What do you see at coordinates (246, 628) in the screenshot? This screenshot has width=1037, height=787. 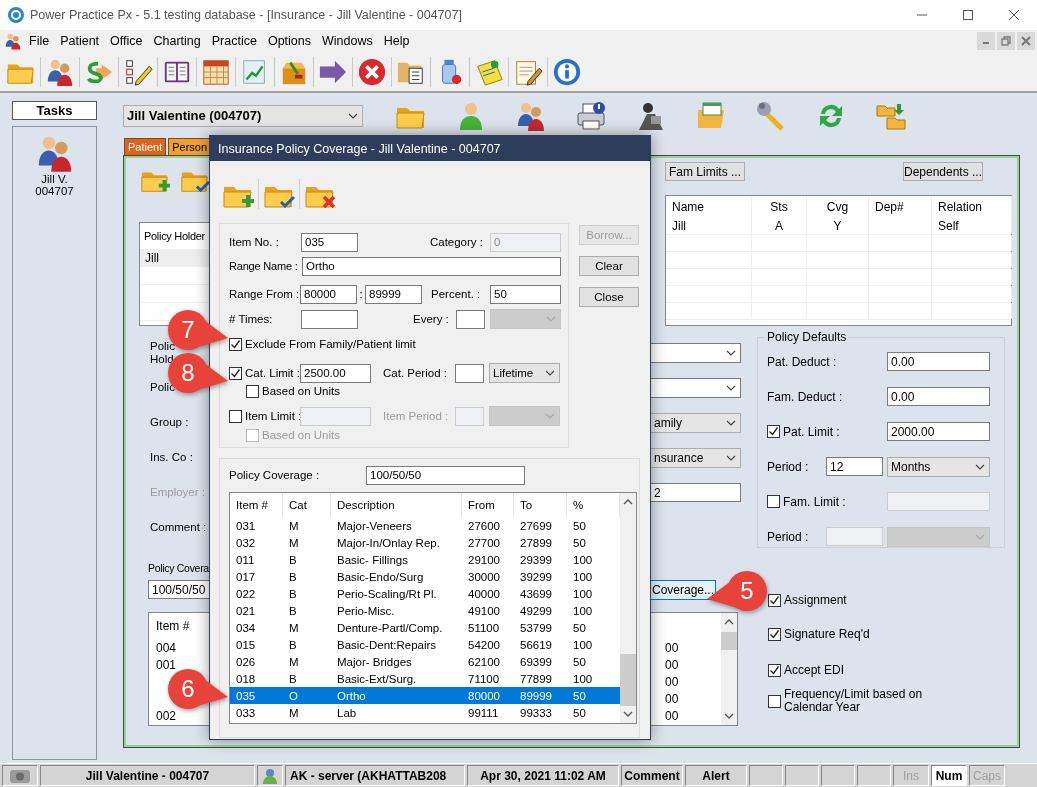 I see `table-cell-text: 034` at bounding box center [246, 628].